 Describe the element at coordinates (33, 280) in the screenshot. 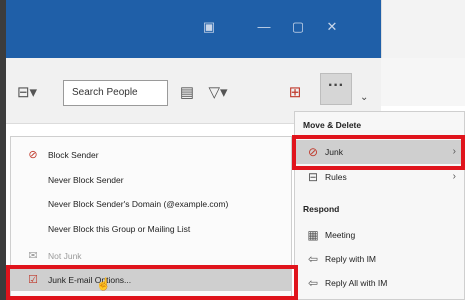

I see `junk-options-icon: ☑` at that location.